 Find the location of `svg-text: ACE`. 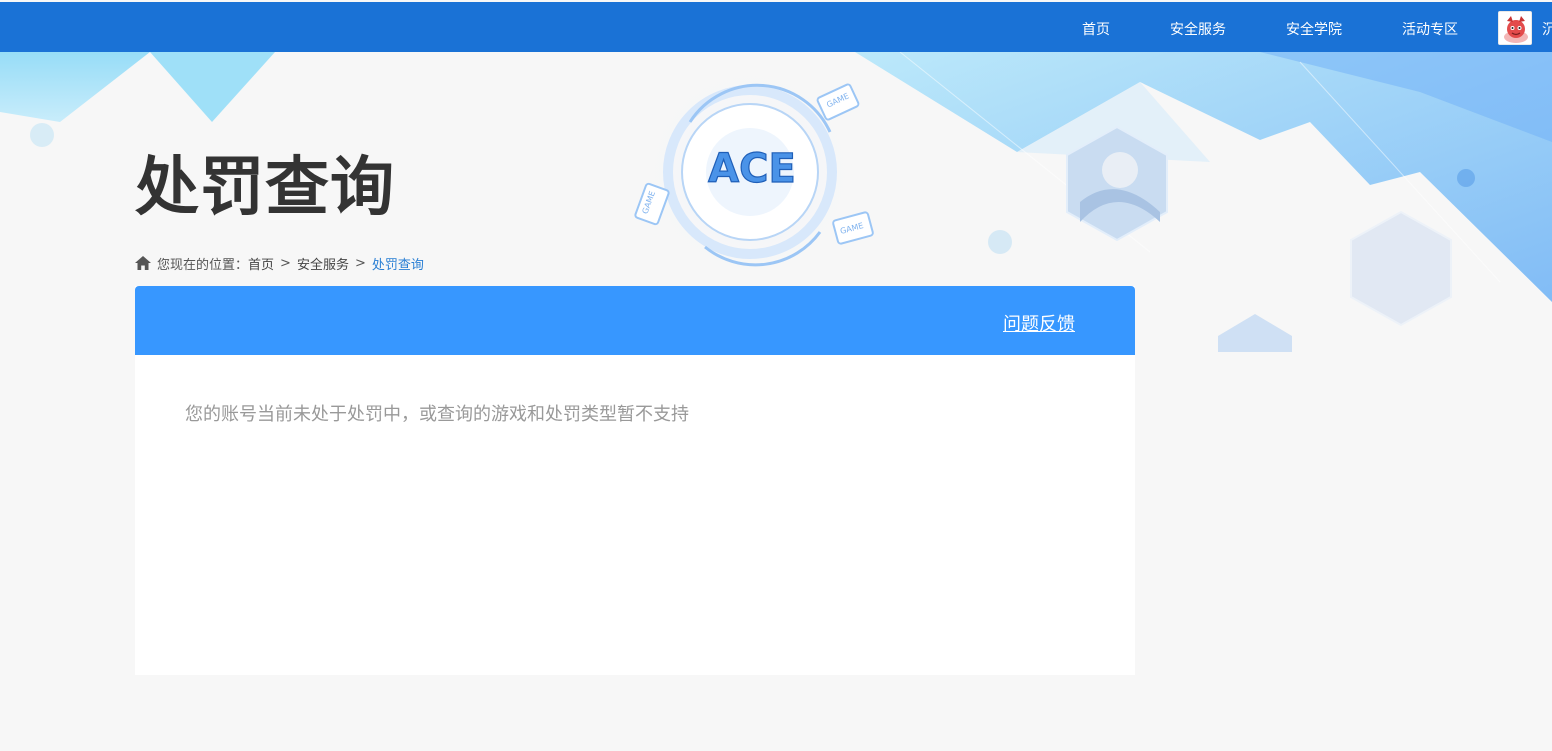

svg-text: ACE is located at coordinates (752, 169).